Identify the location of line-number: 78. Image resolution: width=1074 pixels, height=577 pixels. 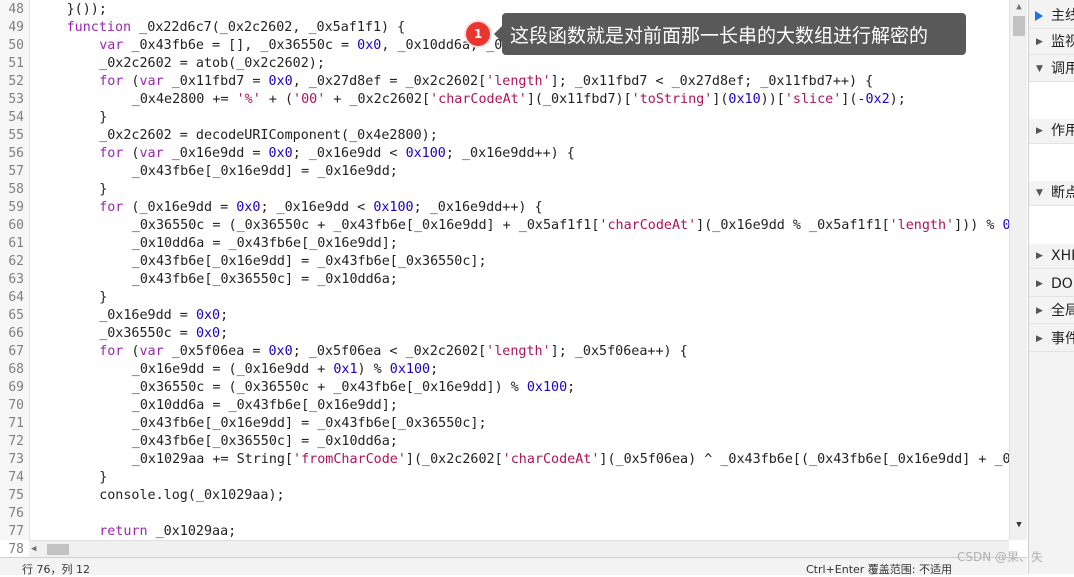
(12, 549).